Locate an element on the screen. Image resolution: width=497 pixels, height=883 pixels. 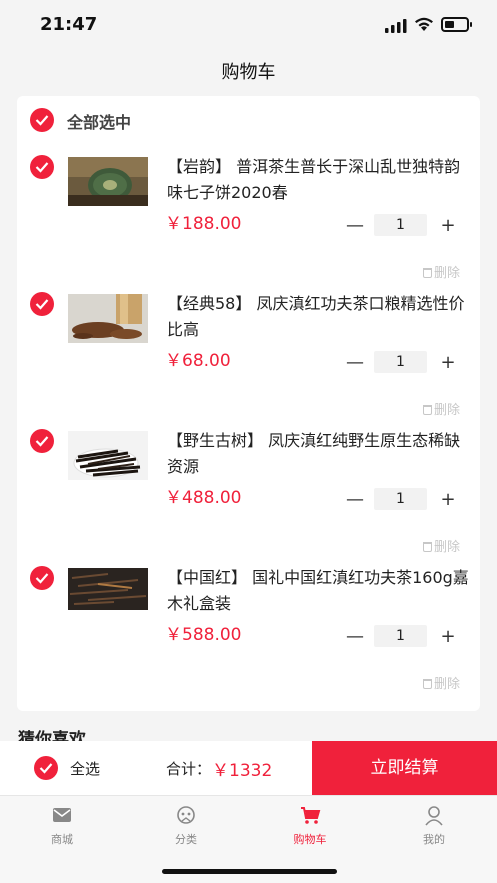
checkout-select-all-checkbox is located at coordinates (46, 768).